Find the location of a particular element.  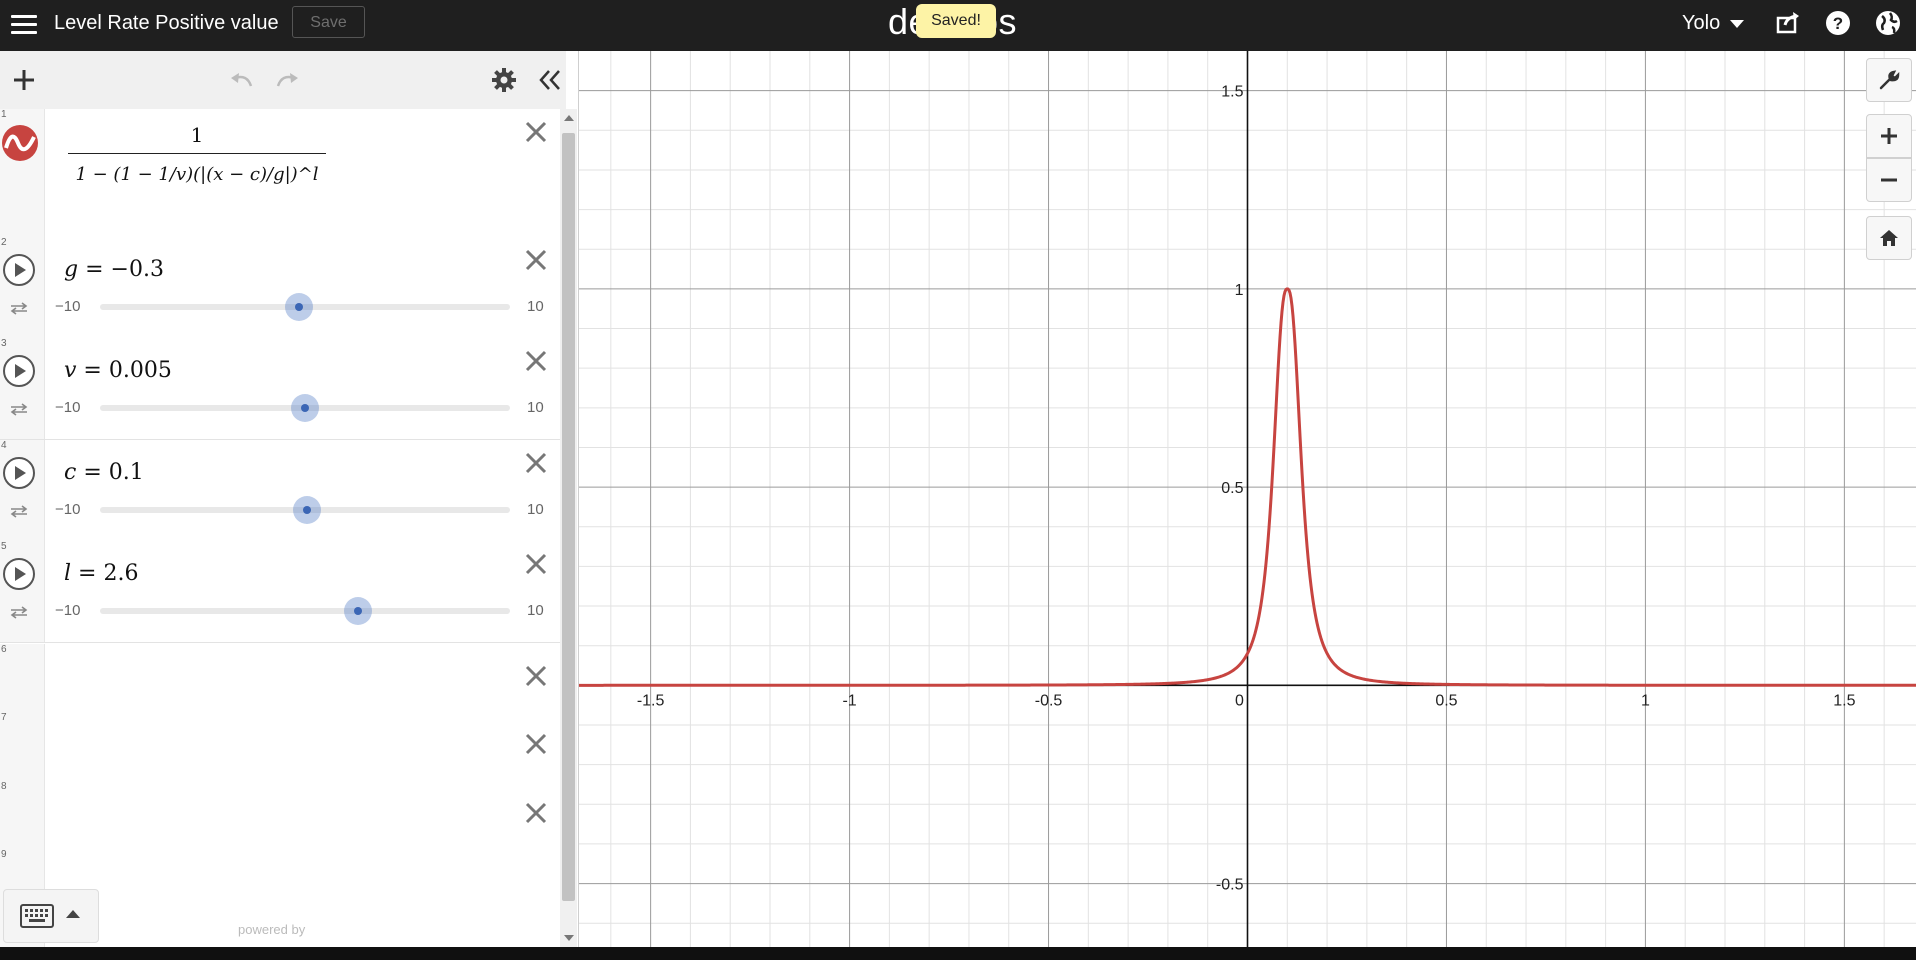

fraction-bar is located at coordinates (197, 153).